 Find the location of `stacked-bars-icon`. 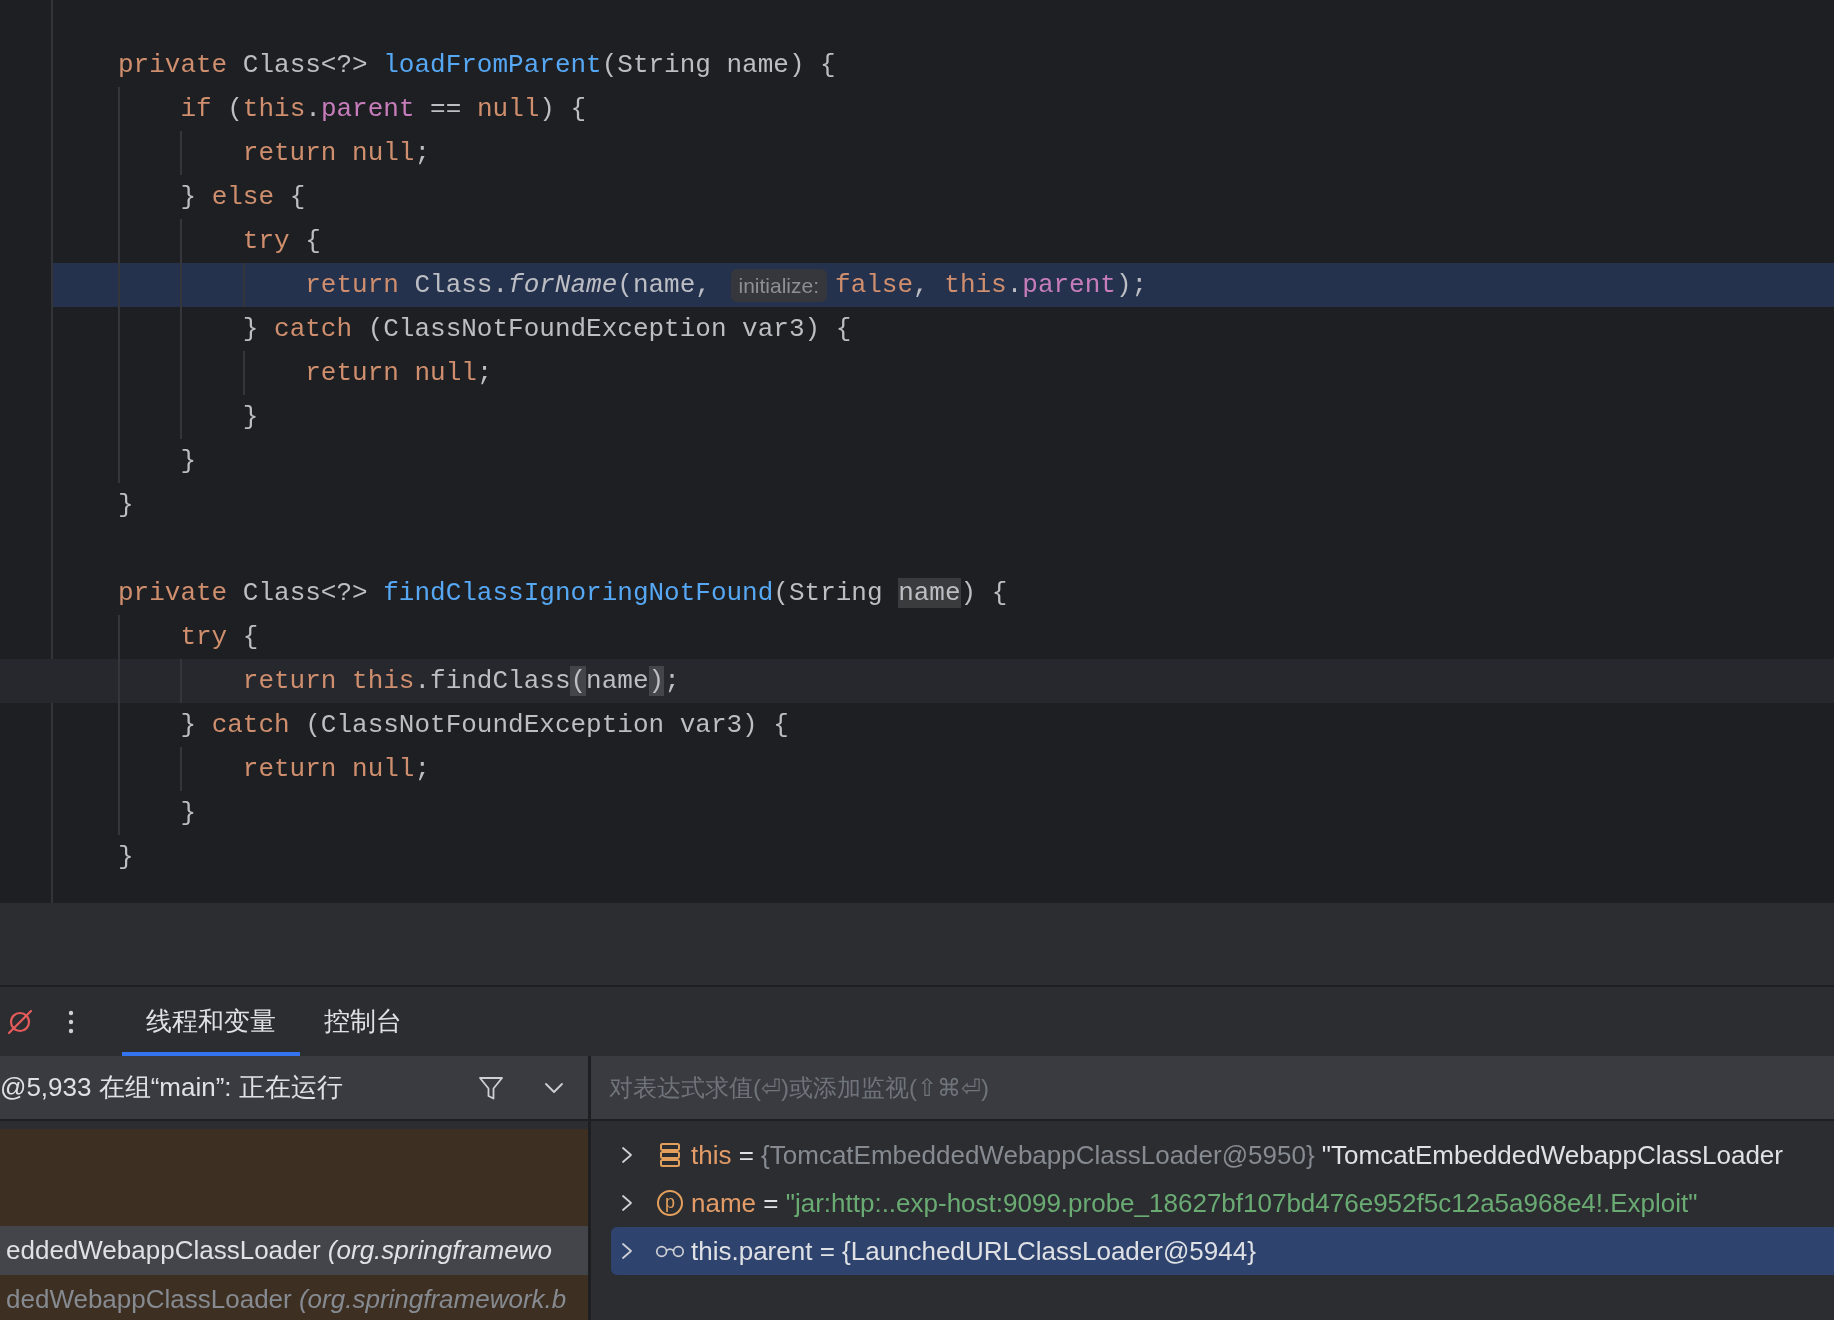

stacked-bars-icon is located at coordinates (670, 1155).